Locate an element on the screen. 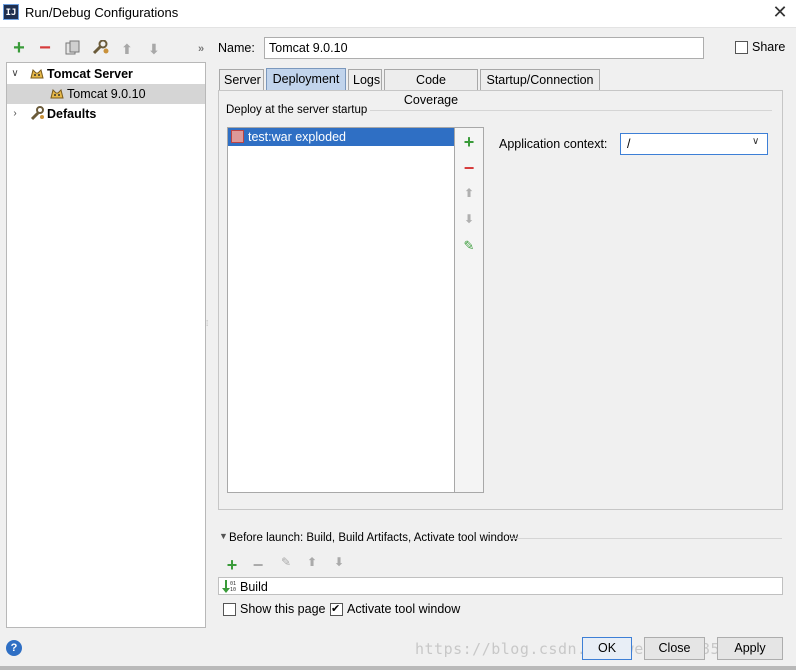 Image resolution: width=796 pixels, height=670 pixels. tree-item-tomcat-9: Tomcat 9.0.10 is located at coordinates (106, 94).